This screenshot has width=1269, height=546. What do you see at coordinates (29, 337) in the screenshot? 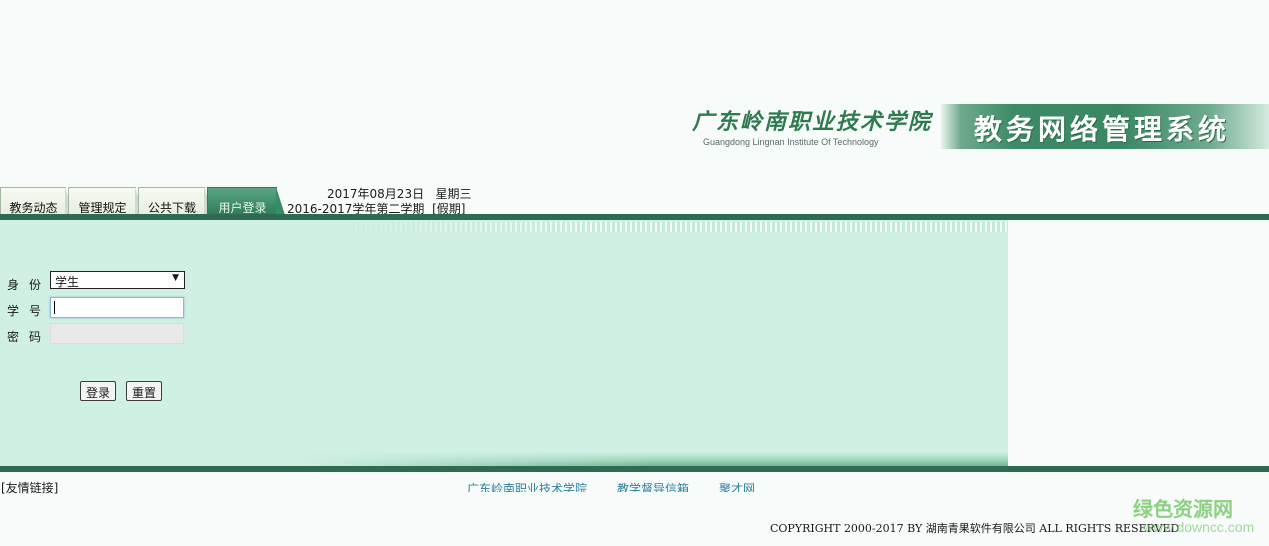
I see `password-label: 密码` at bounding box center [29, 337].